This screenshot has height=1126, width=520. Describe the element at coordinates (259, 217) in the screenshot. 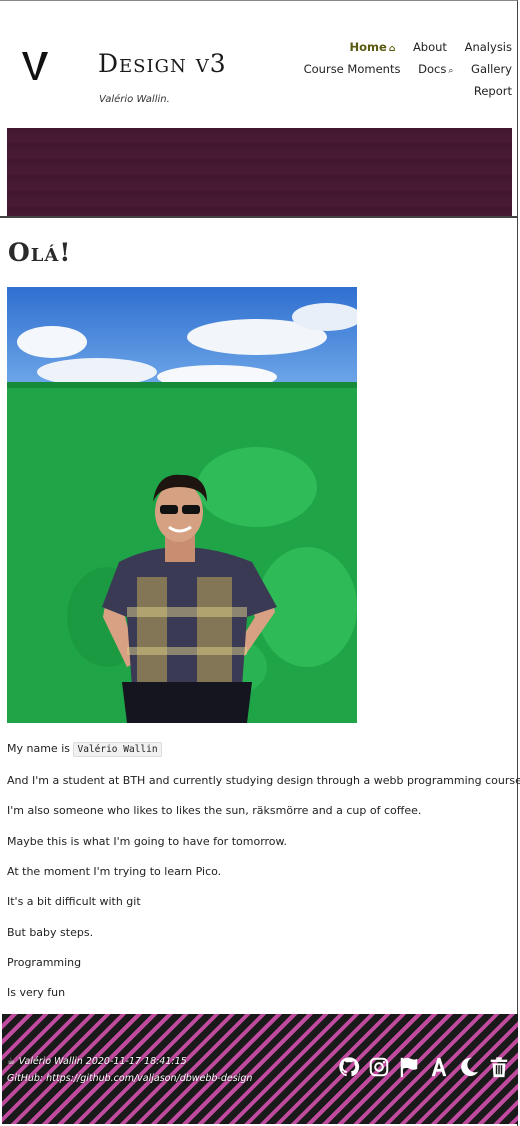

I see `header-divider` at that location.